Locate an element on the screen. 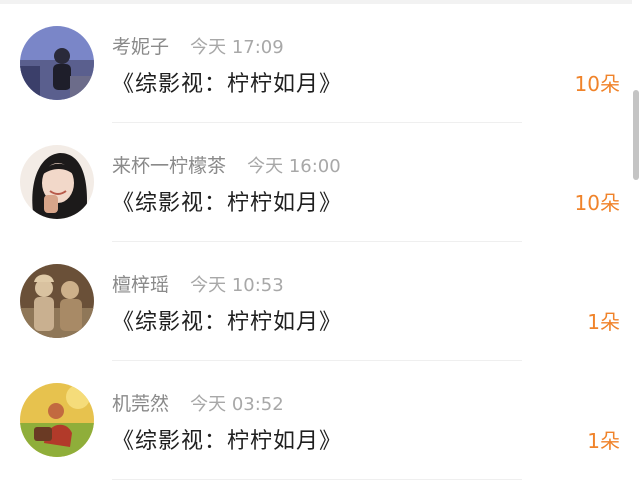 The image size is (640, 487). username: 考妮子 is located at coordinates (140, 47).